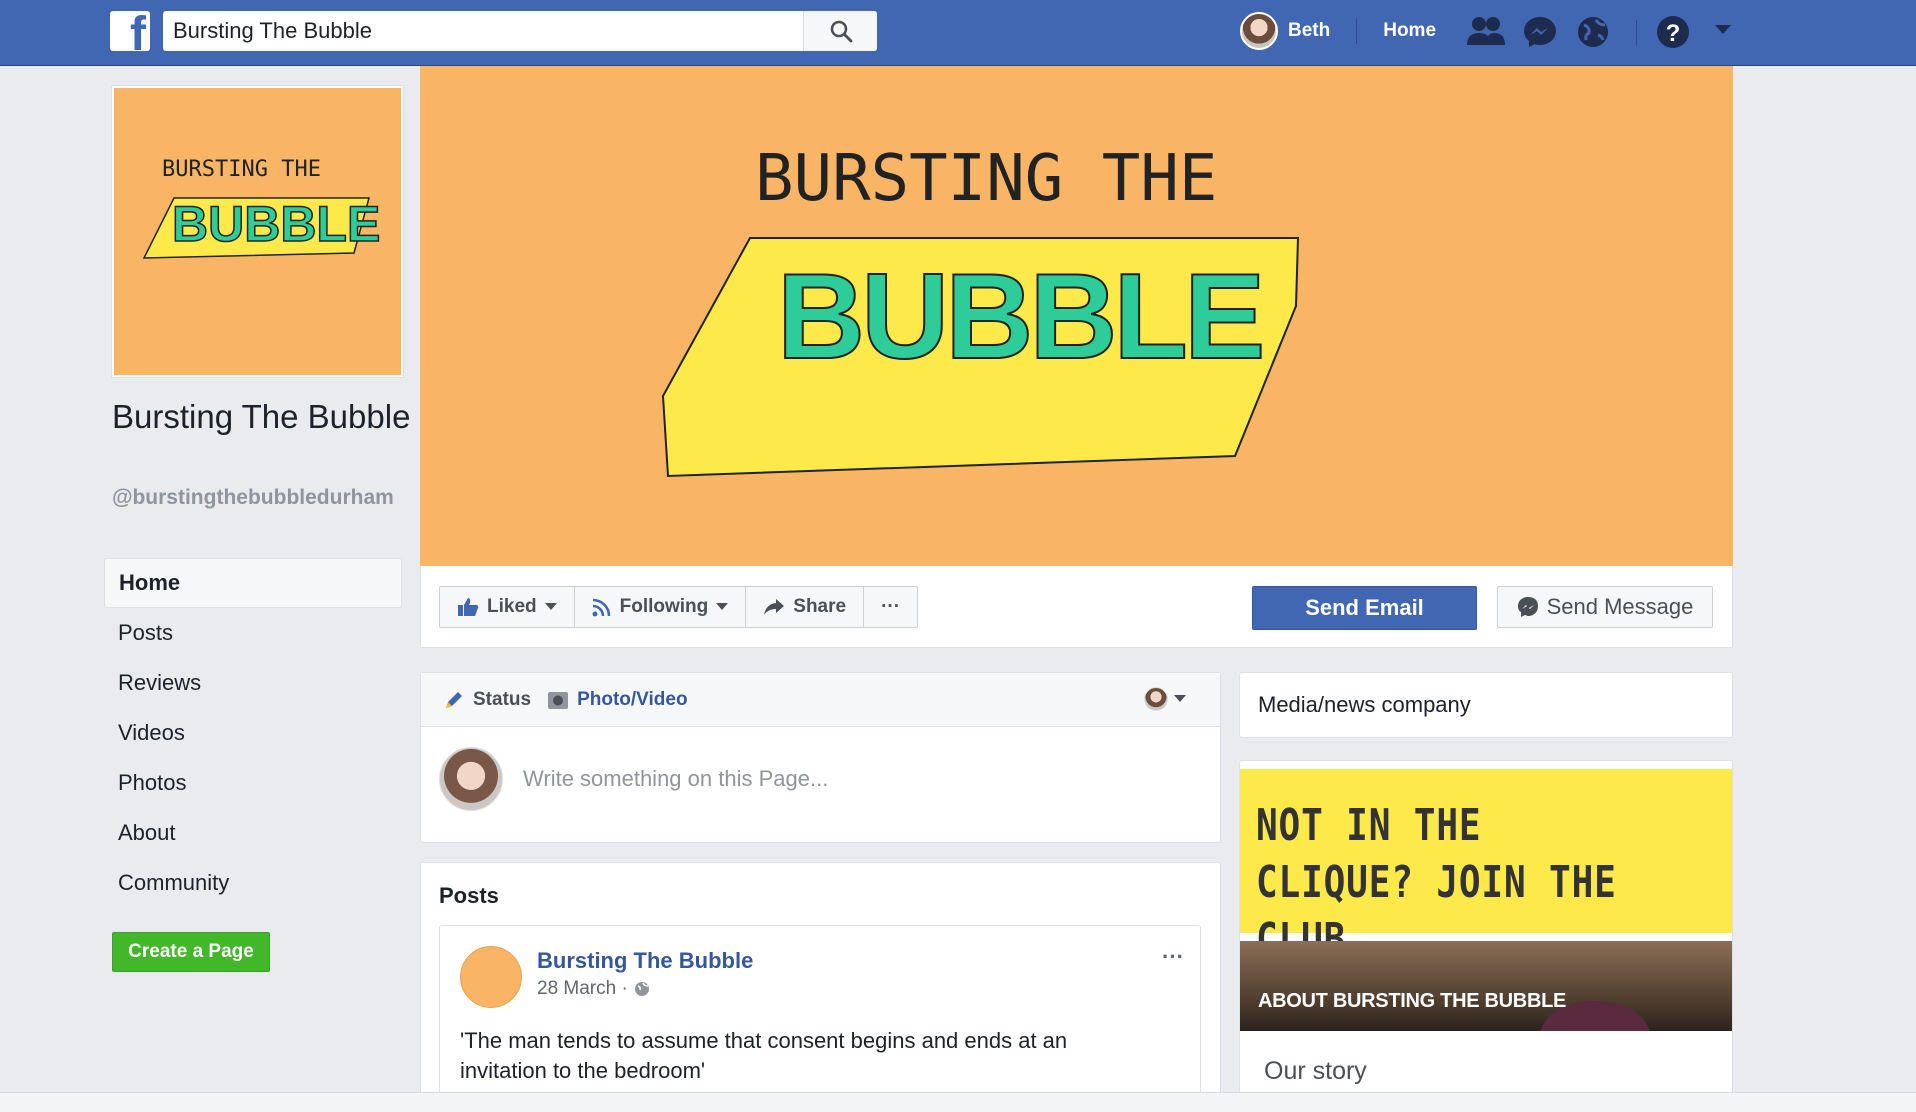 The height and width of the screenshot is (1112, 1916). I want to click on search-bar, so click(520, 31).